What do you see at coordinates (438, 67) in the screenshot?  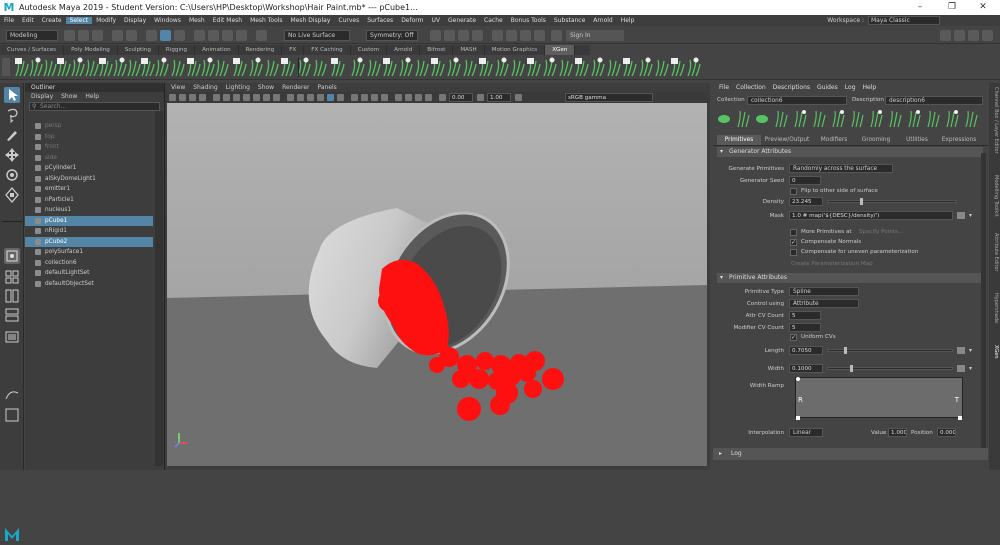 I see `paint-length-icon` at bounding box center [438, 67].